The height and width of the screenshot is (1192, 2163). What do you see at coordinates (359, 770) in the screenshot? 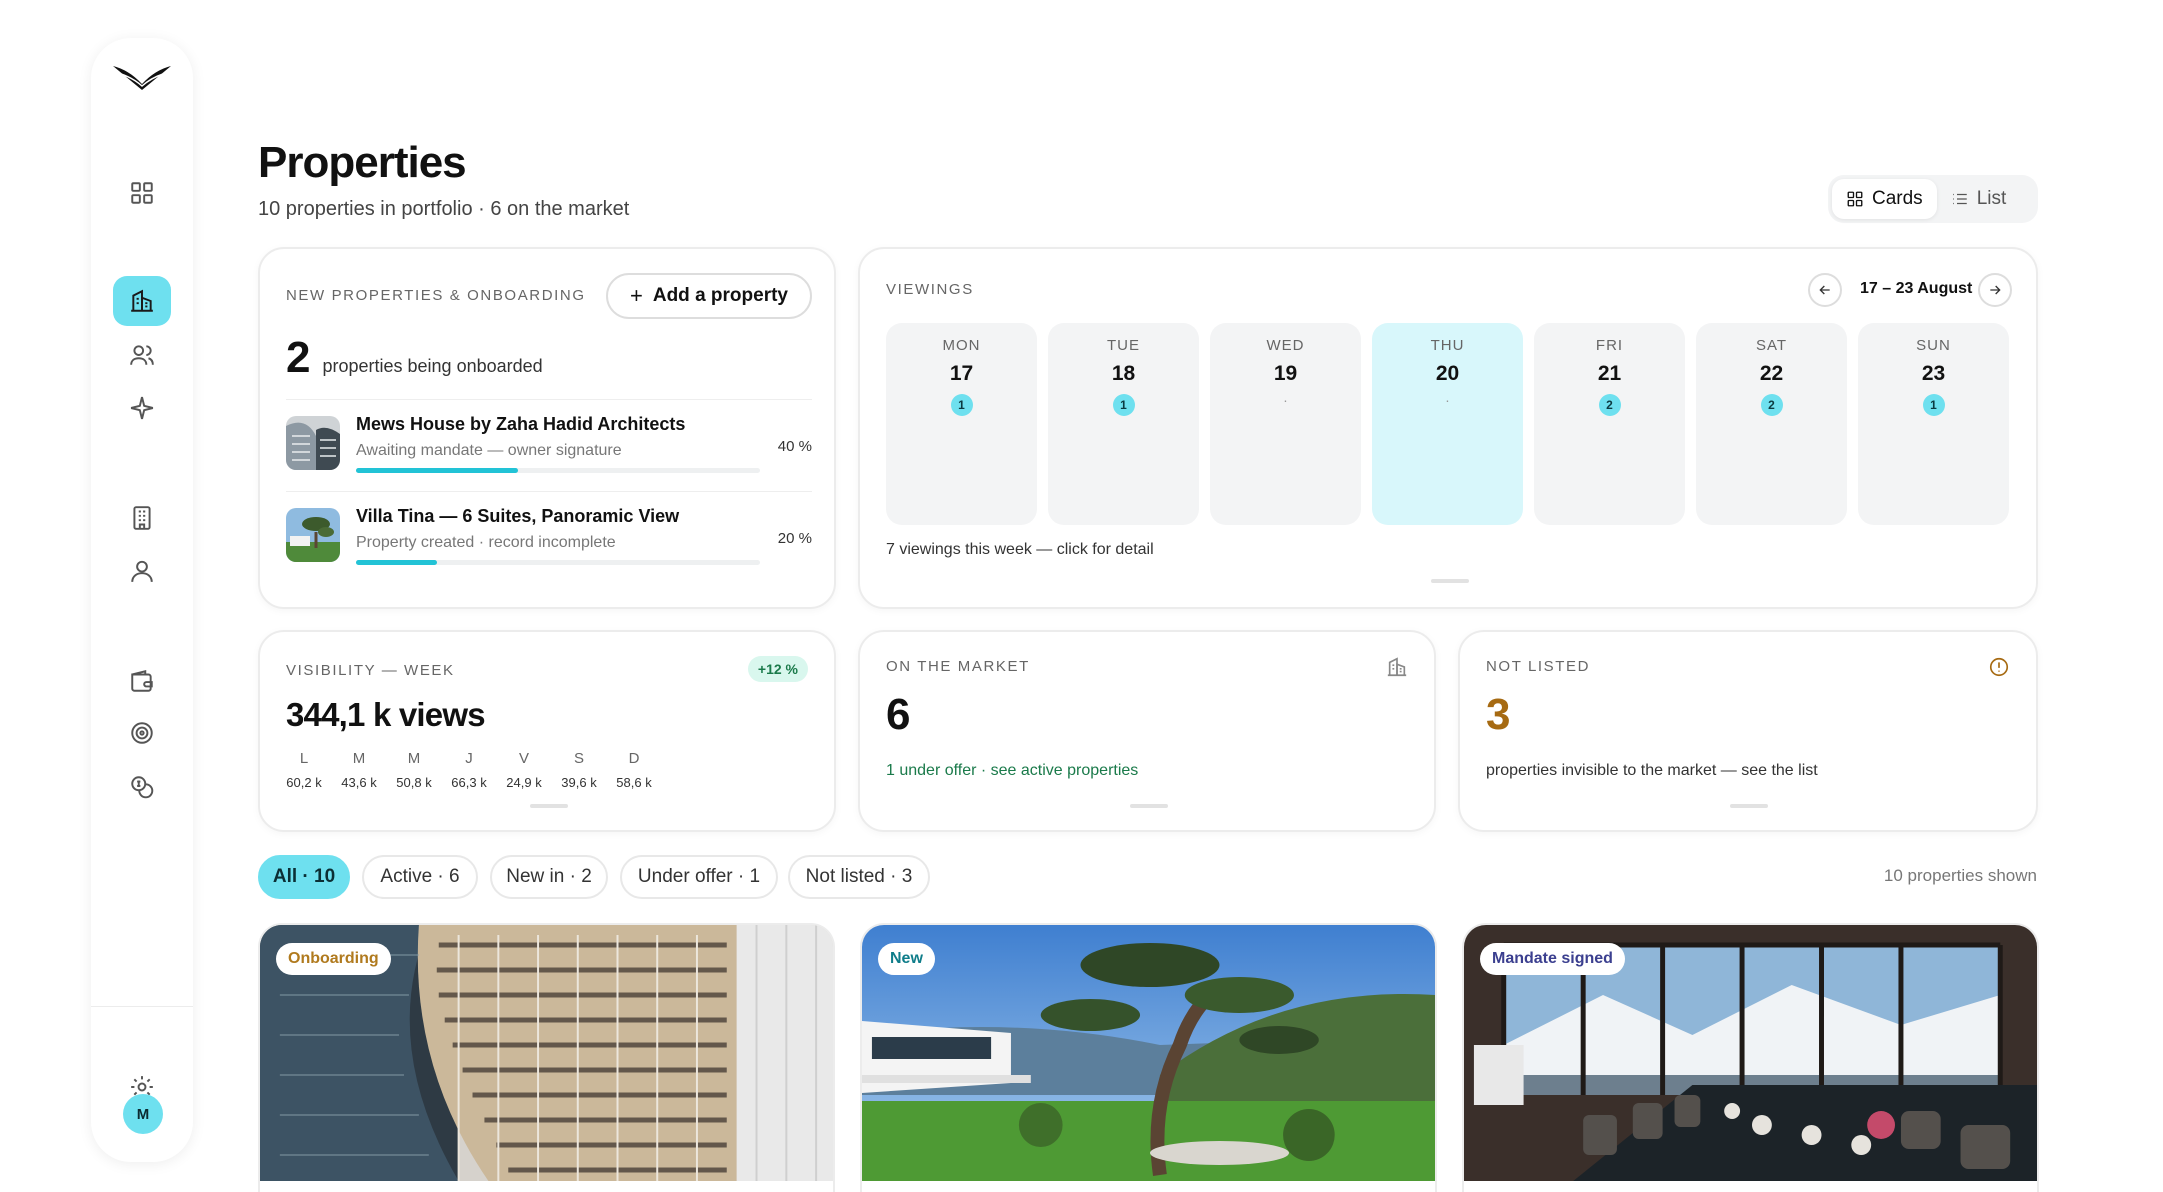
I see `visibility-day: M 43,6 k` at bounding box center [359, 770].